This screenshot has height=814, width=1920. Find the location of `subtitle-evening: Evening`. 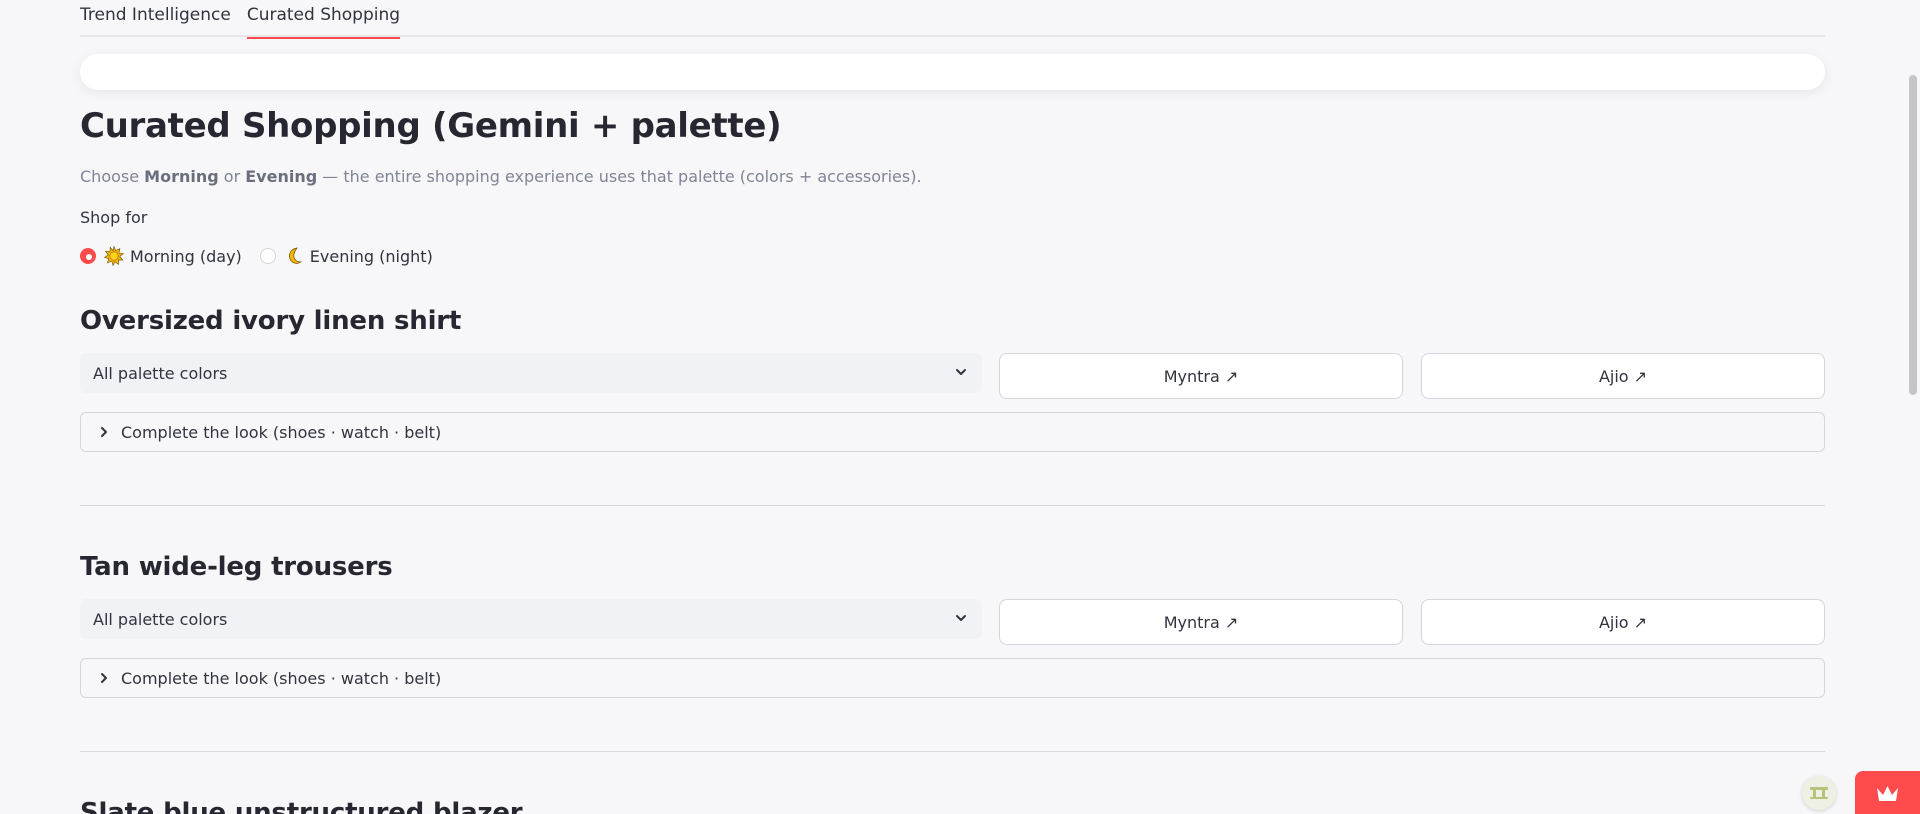

subtitle-evening: Evening is located at coordinates (281, 176).